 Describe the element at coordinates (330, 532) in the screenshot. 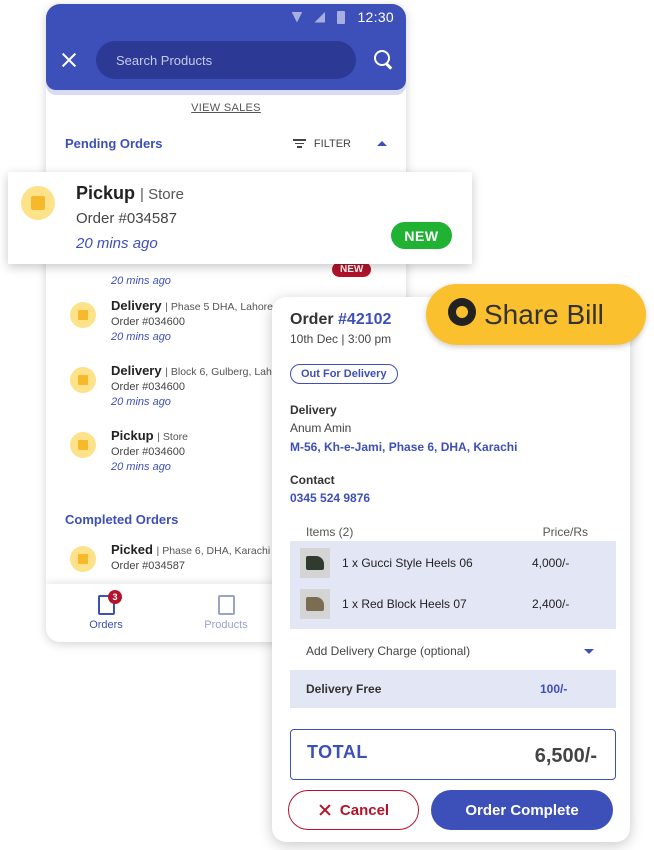

I see `items-count-label: Items (2)` at that location.